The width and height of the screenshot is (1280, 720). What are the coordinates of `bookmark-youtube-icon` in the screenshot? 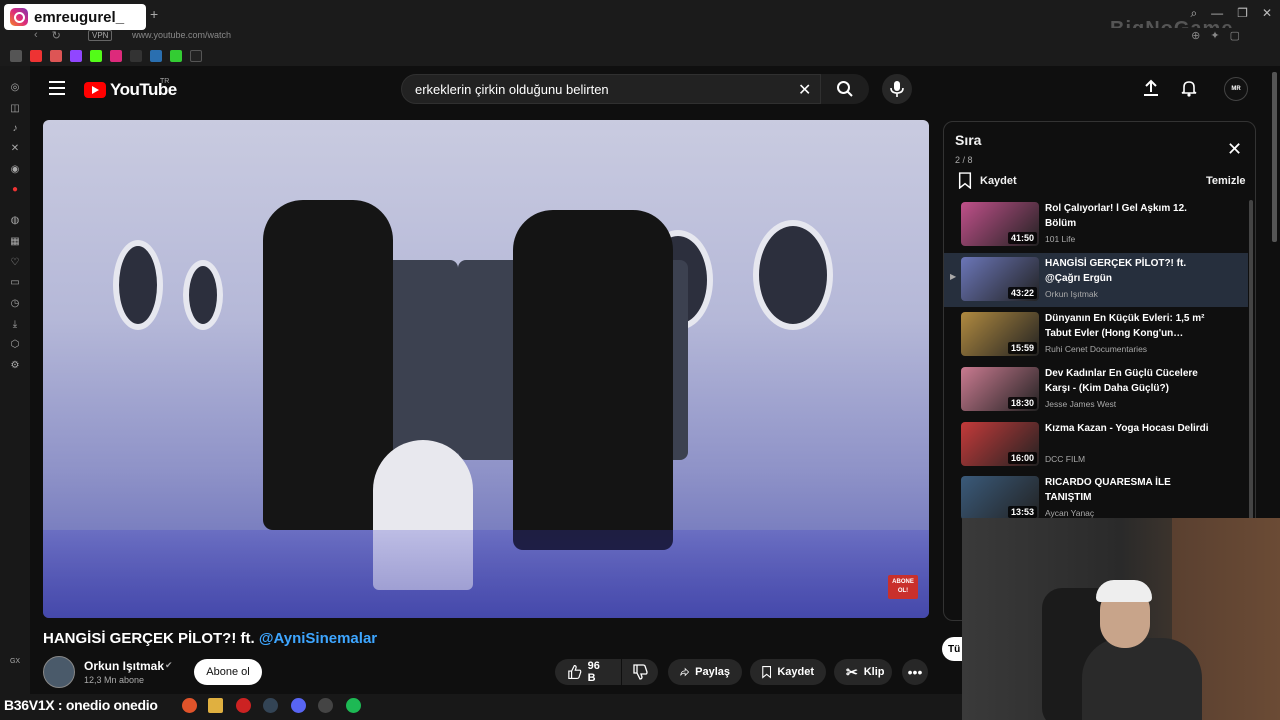 It's located at (36, 56).